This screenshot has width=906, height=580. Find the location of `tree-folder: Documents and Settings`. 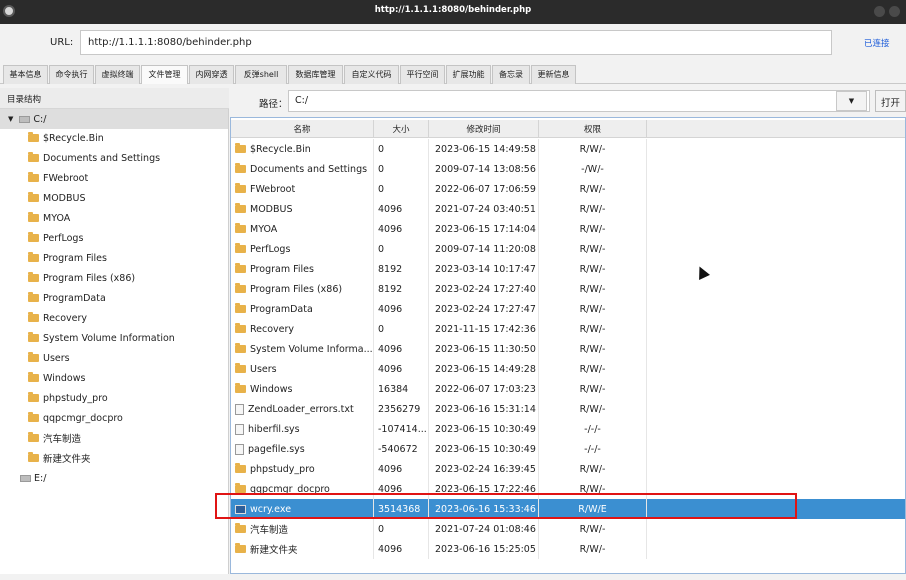

tree-folder: Documents and Settings is located at coordinates (94, 158).